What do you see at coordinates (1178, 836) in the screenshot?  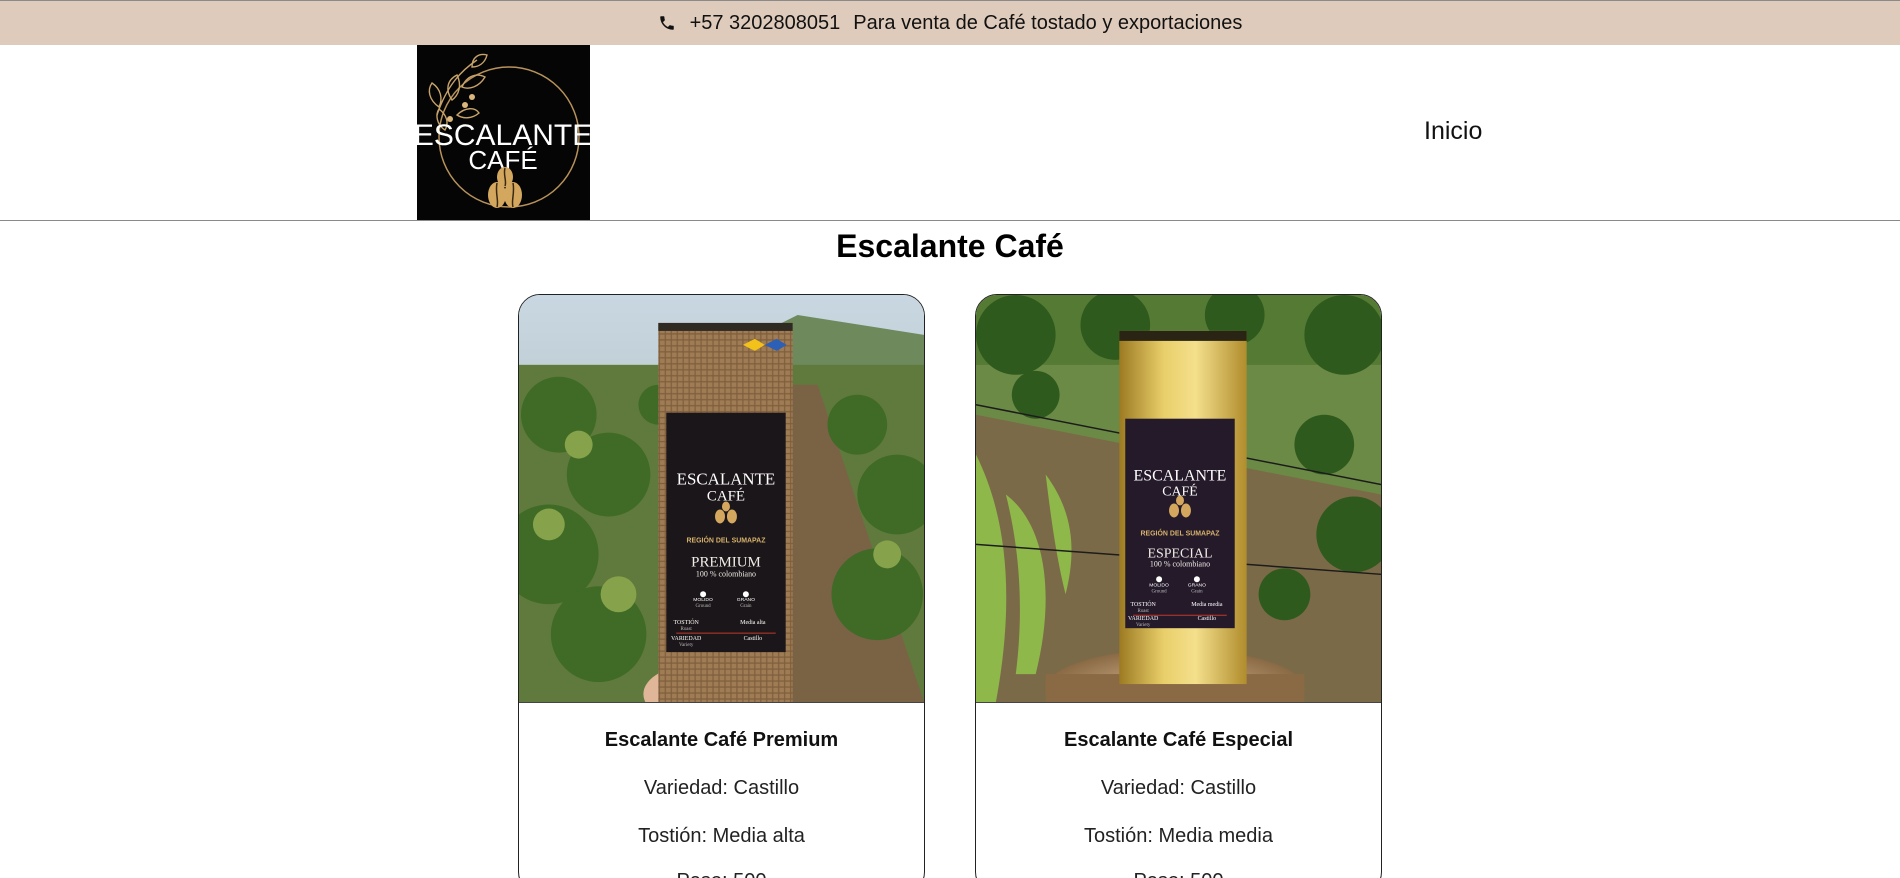 I see `product-roast: Tostión: Media media` at bounding box center [1178, 836].